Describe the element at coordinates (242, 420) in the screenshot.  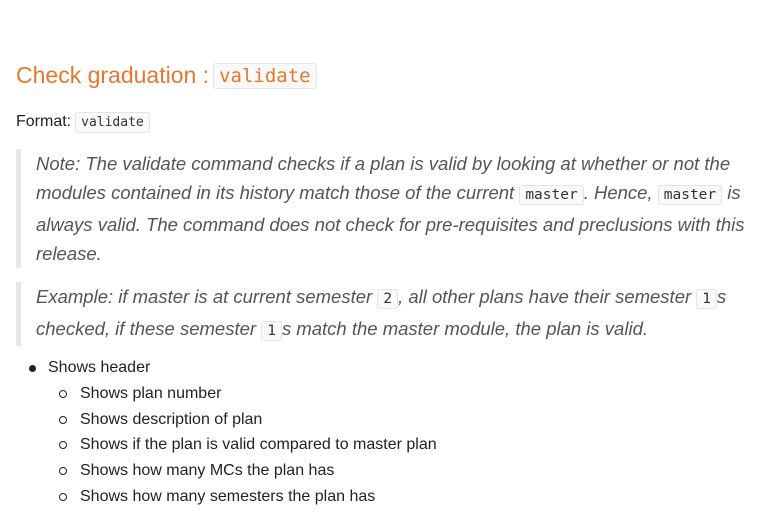
I see `list-item: Shows description of plan` at that location.